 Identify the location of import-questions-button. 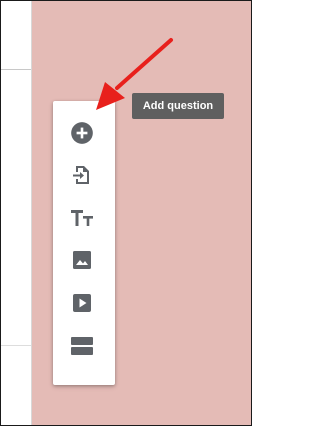
(82, 175).